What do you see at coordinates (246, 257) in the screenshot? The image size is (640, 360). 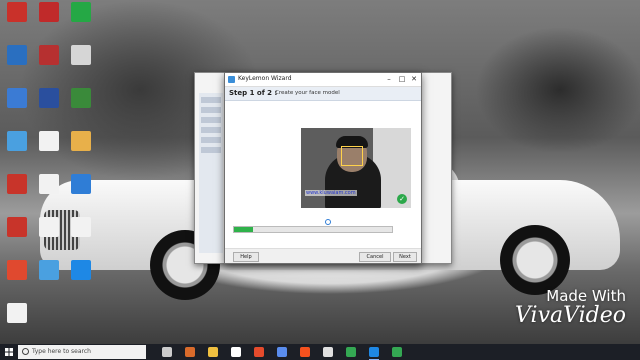 I see `help-button: Help` at bounding box center [246, 257].